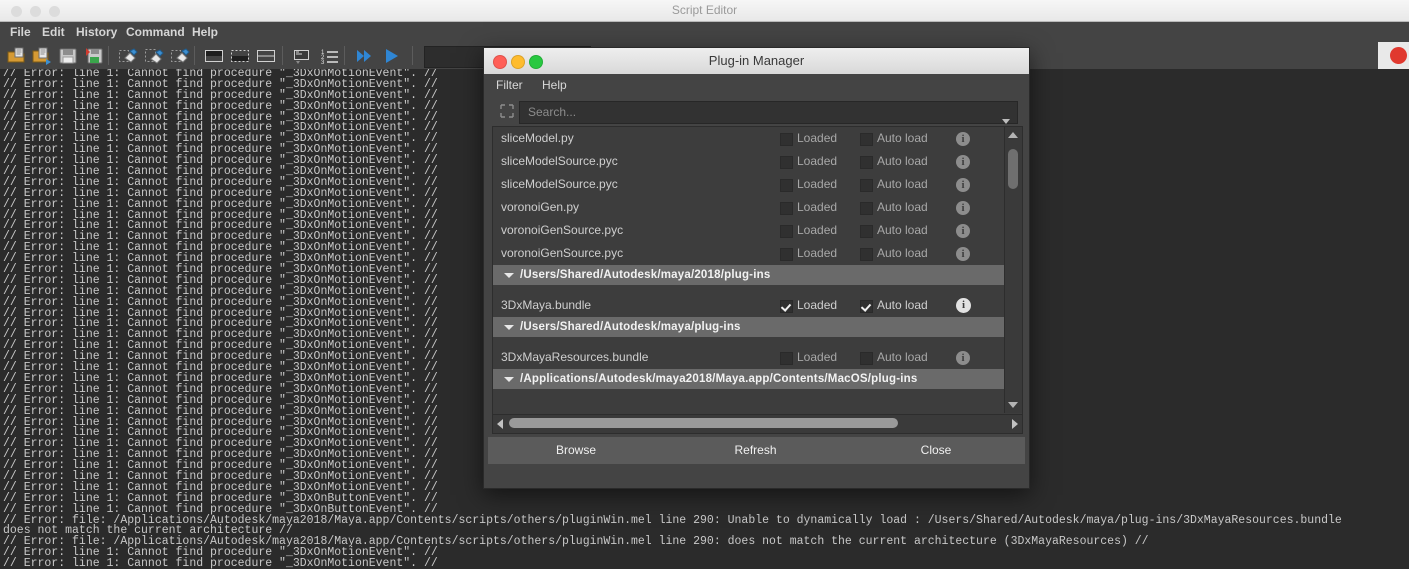 The height and width of the screenshot is (569, 1409). Describe the element at coordinates (16, 56) in the screenshot. I see `new-script-icon` at that location.